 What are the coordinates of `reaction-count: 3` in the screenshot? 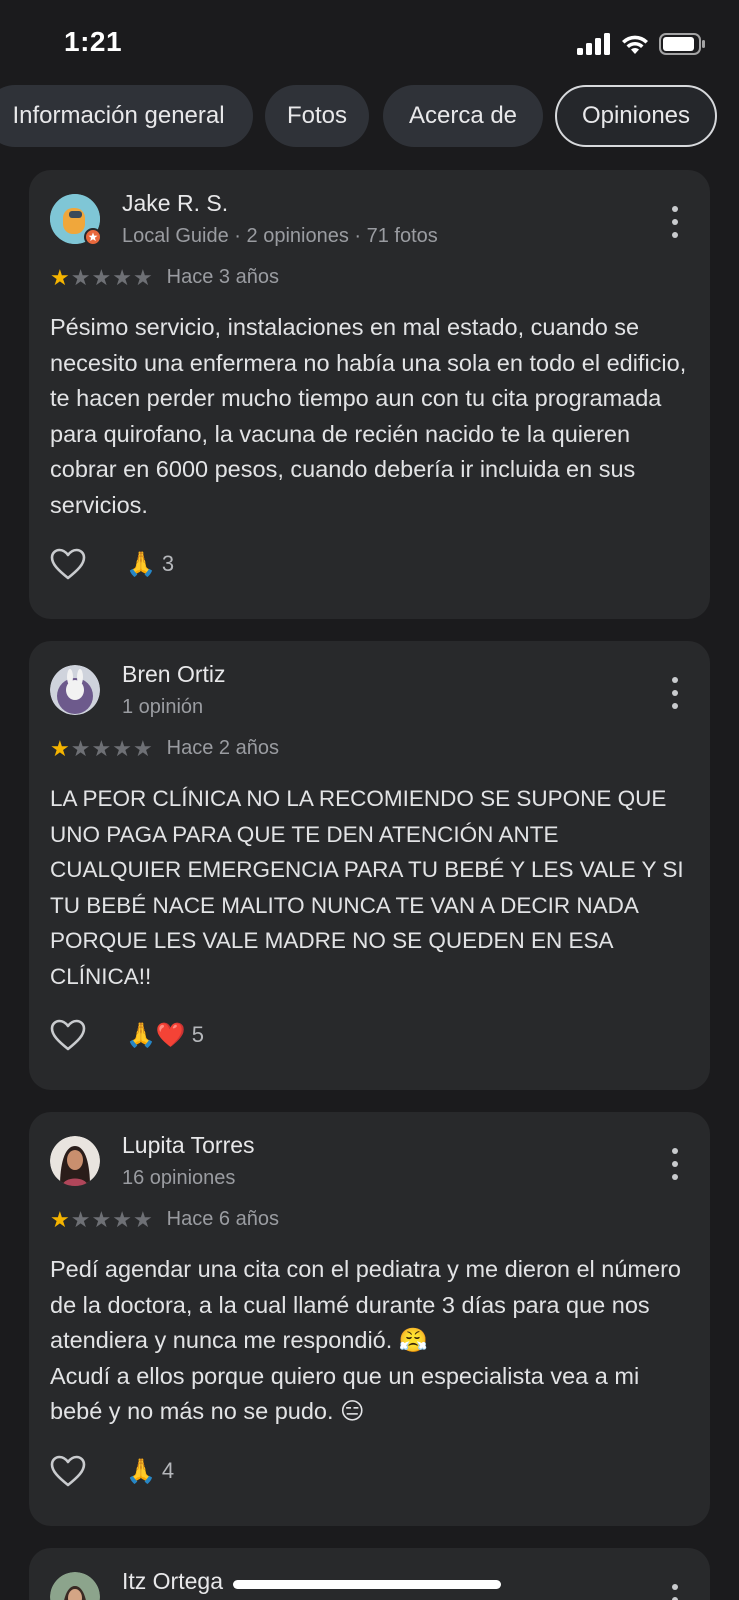 It's located at (168, 563).